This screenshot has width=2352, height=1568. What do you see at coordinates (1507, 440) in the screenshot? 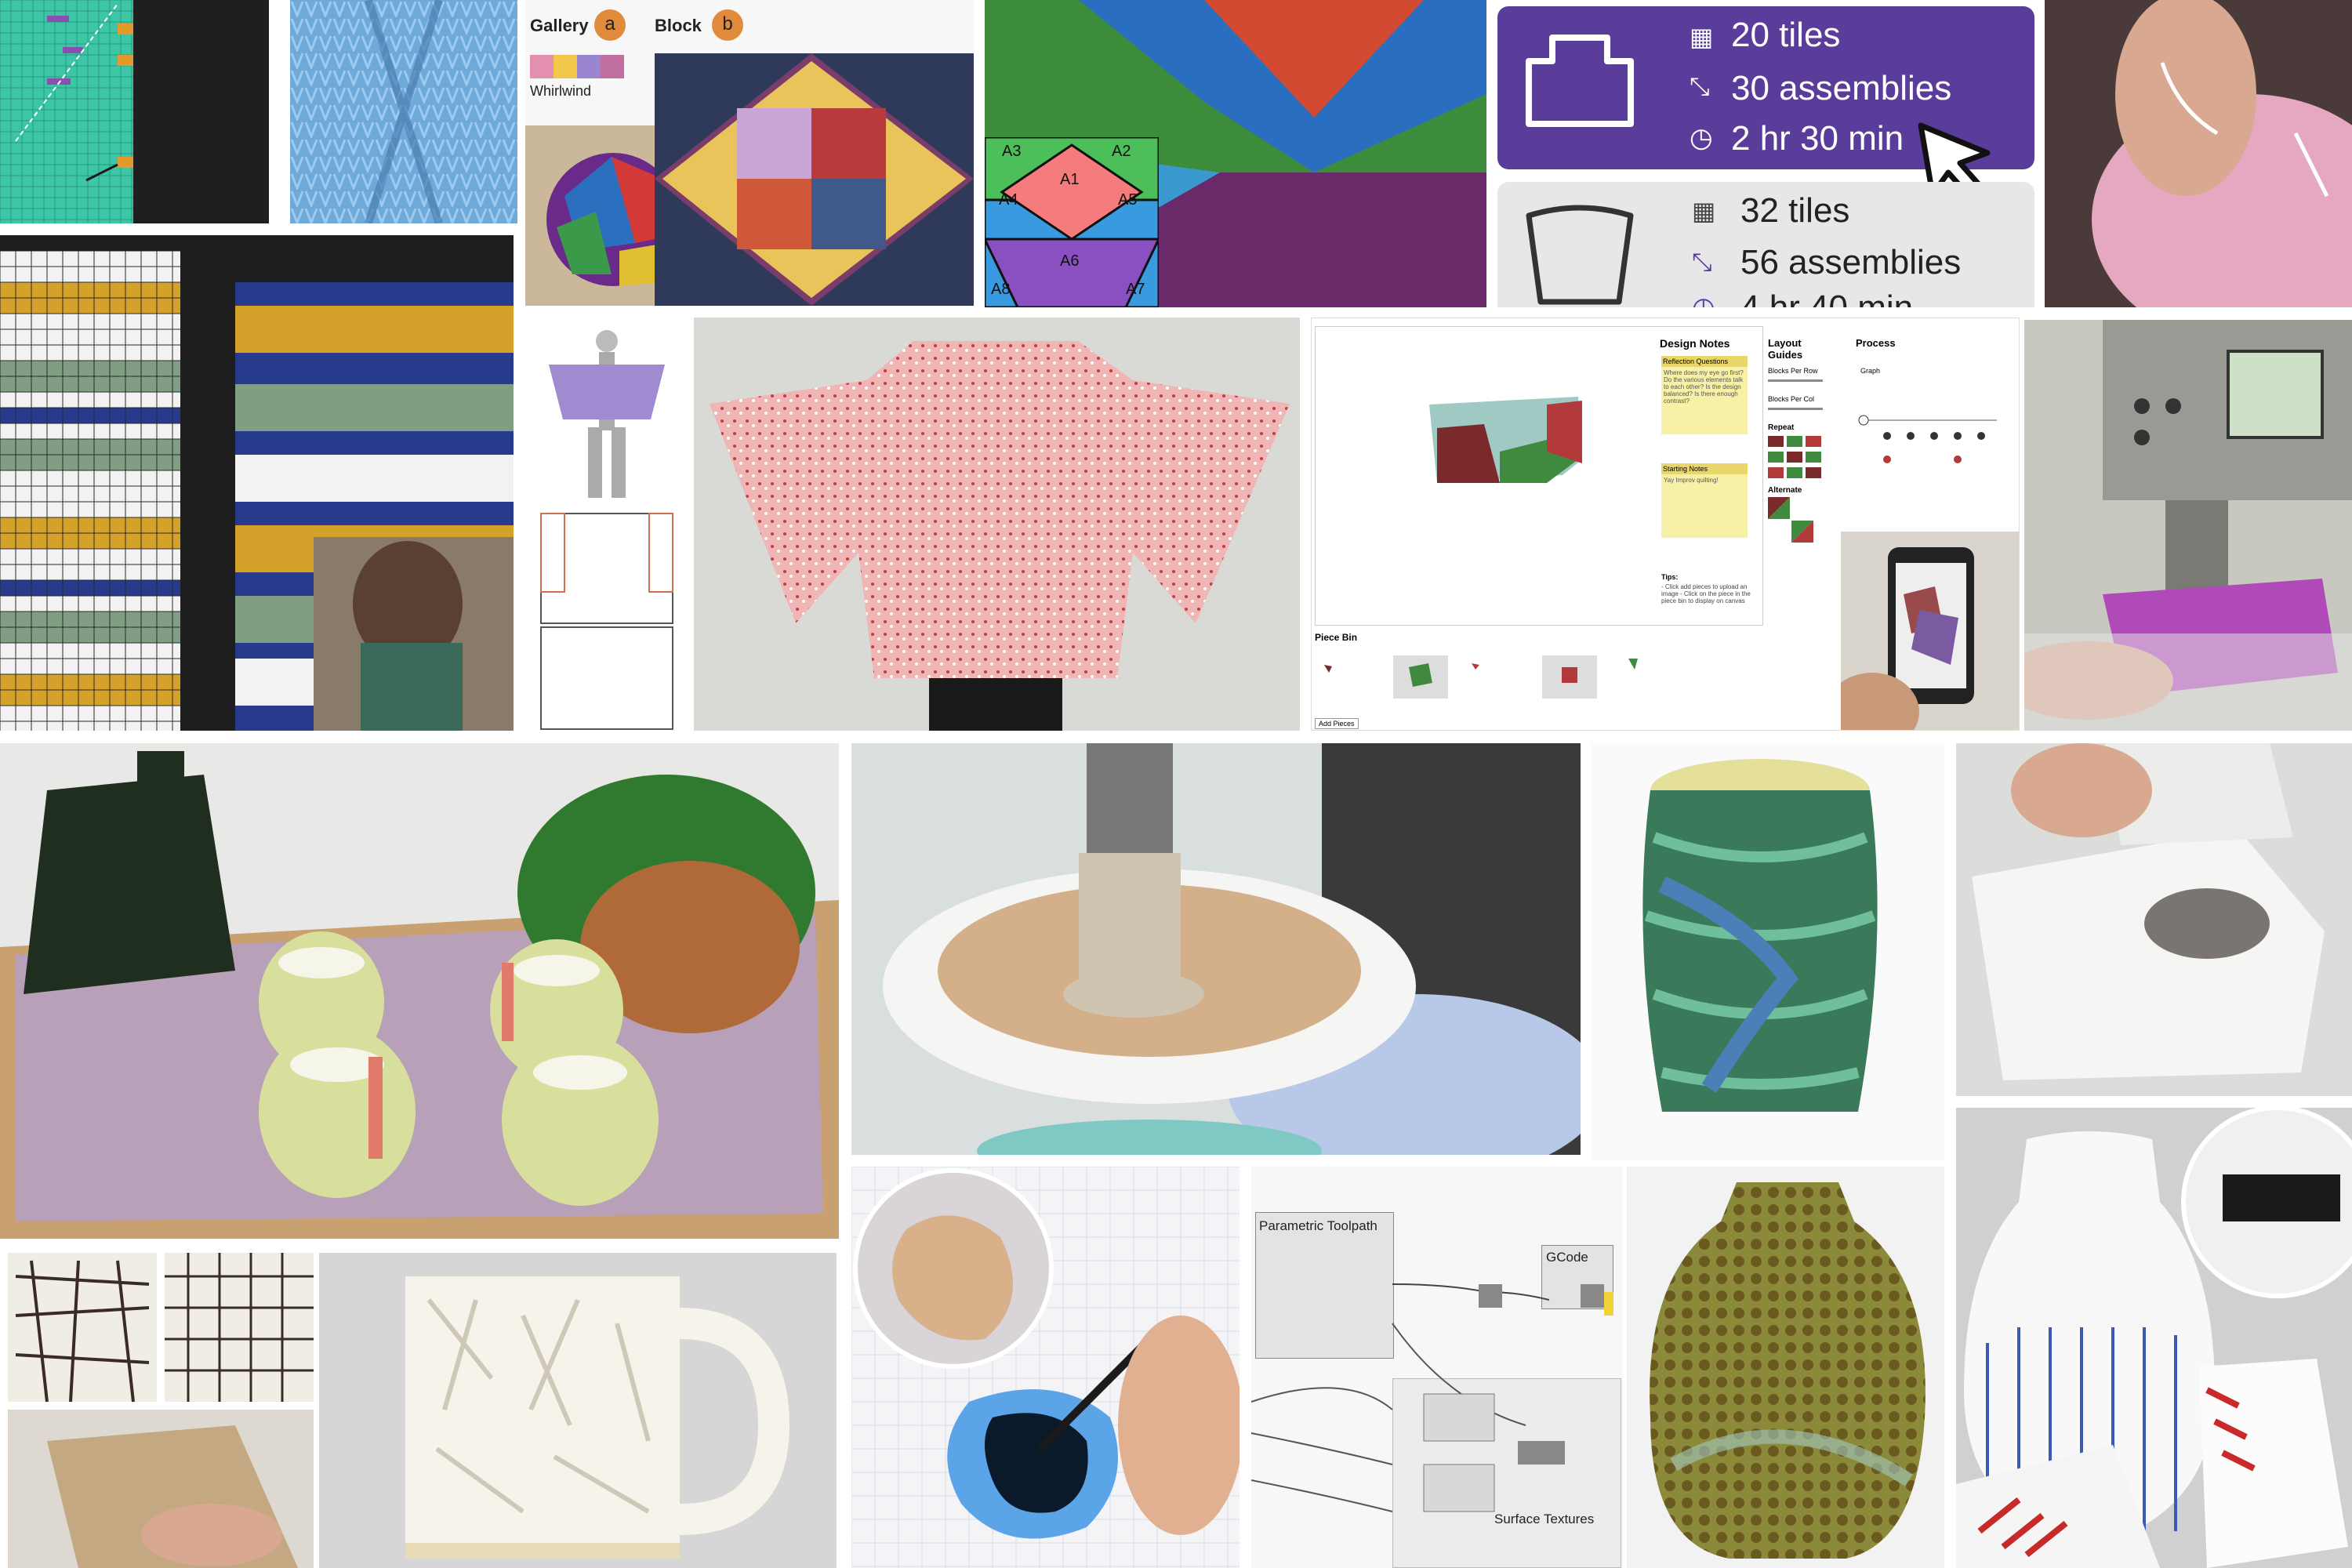
I see `quilt-canvas-piece` at bounding box center [1507, 440].